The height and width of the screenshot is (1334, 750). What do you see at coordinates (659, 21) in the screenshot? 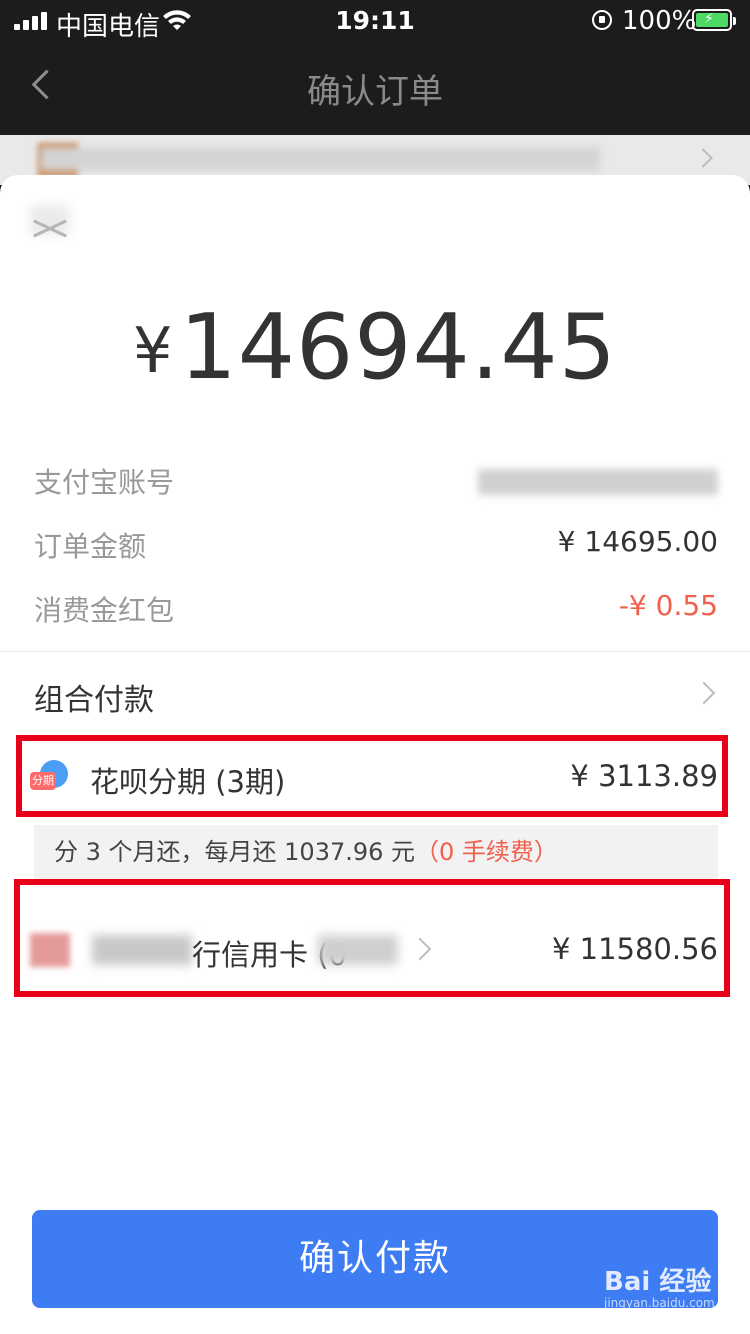
I see `battery-percent: 100%` at bounding box center [659, 21].